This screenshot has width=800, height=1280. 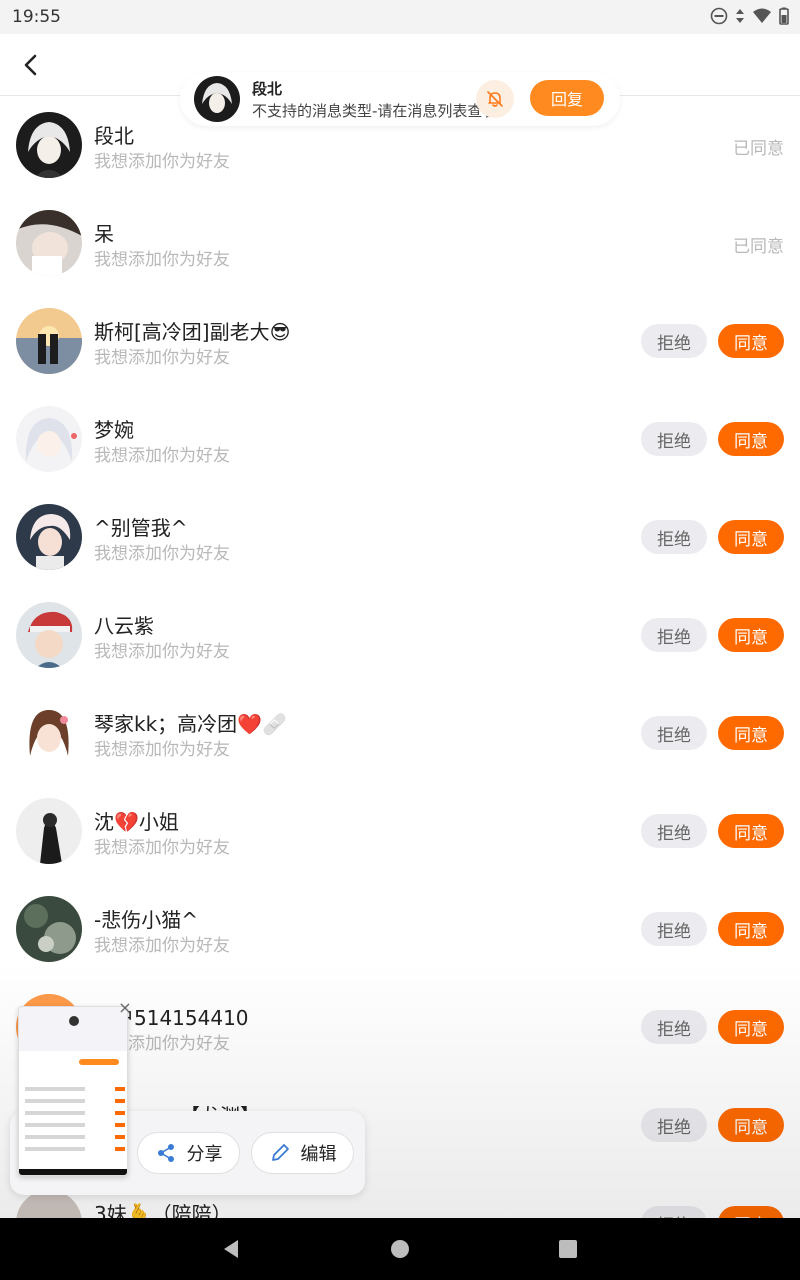 What do you see at coordinates (375, 111) in the screenshot?
I see `notification-message: 不支持的消息类型-请在消息列表查看` at bounding box center [375, 111].